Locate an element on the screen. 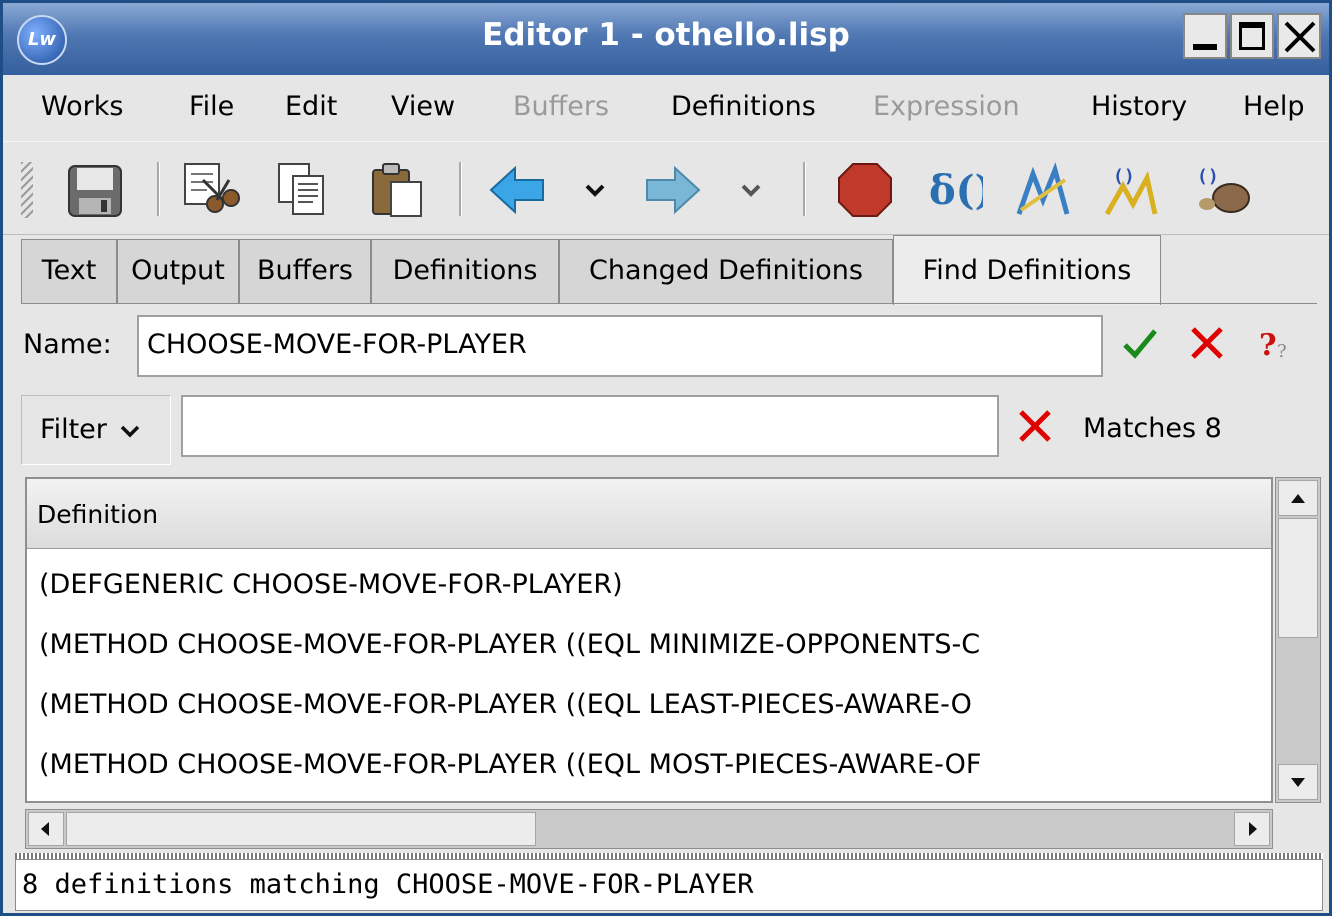 This screenshot has width=1332, height=916. tab-find-definitions: Find Definitions is located at coordinates (1027, 270).